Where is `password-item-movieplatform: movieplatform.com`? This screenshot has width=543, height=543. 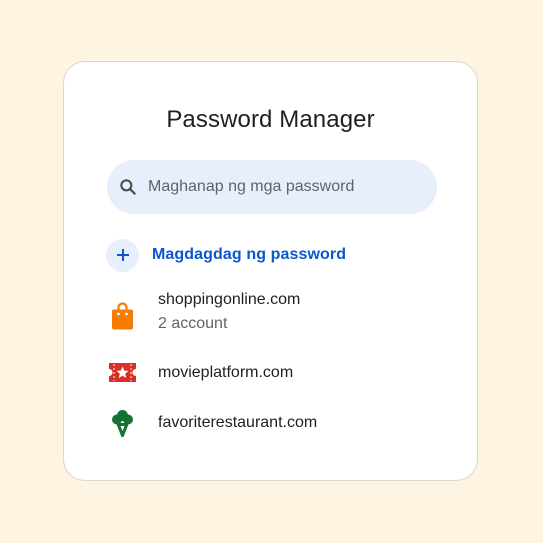
password-item-movieplatform: movieplatform.com is located at coordinates (271, 372).